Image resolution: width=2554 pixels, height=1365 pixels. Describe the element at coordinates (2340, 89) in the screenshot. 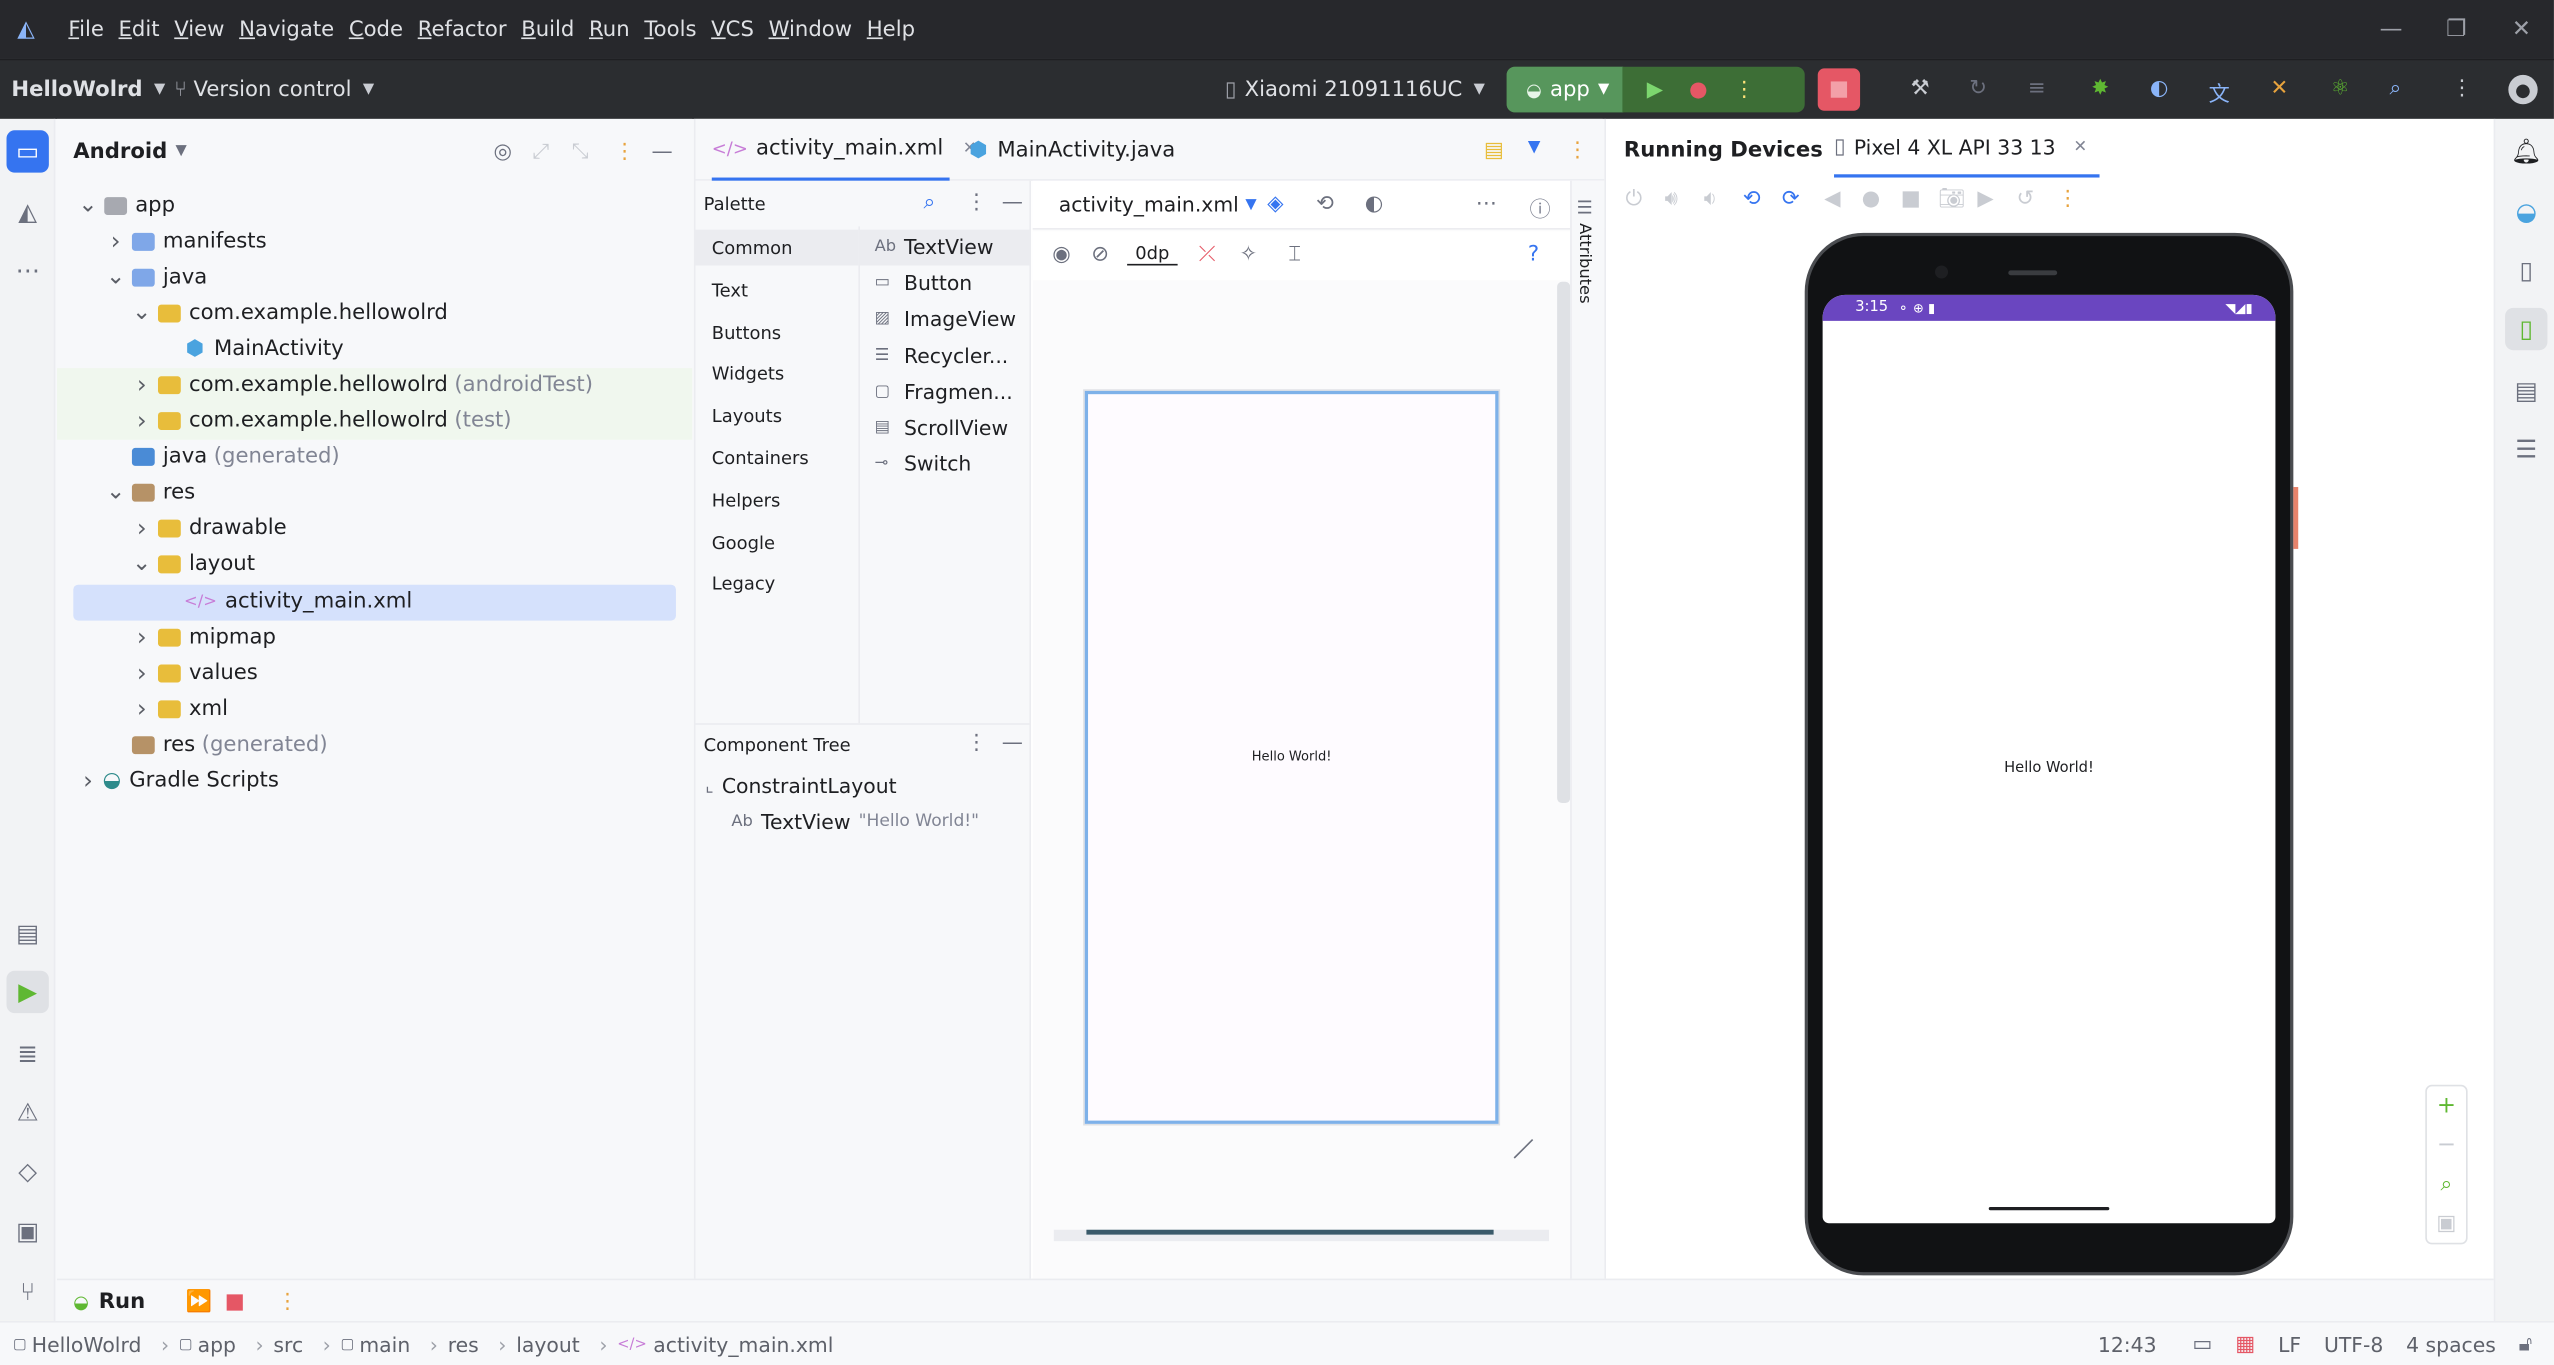

I see `atom-icon: ⚛` at that location.